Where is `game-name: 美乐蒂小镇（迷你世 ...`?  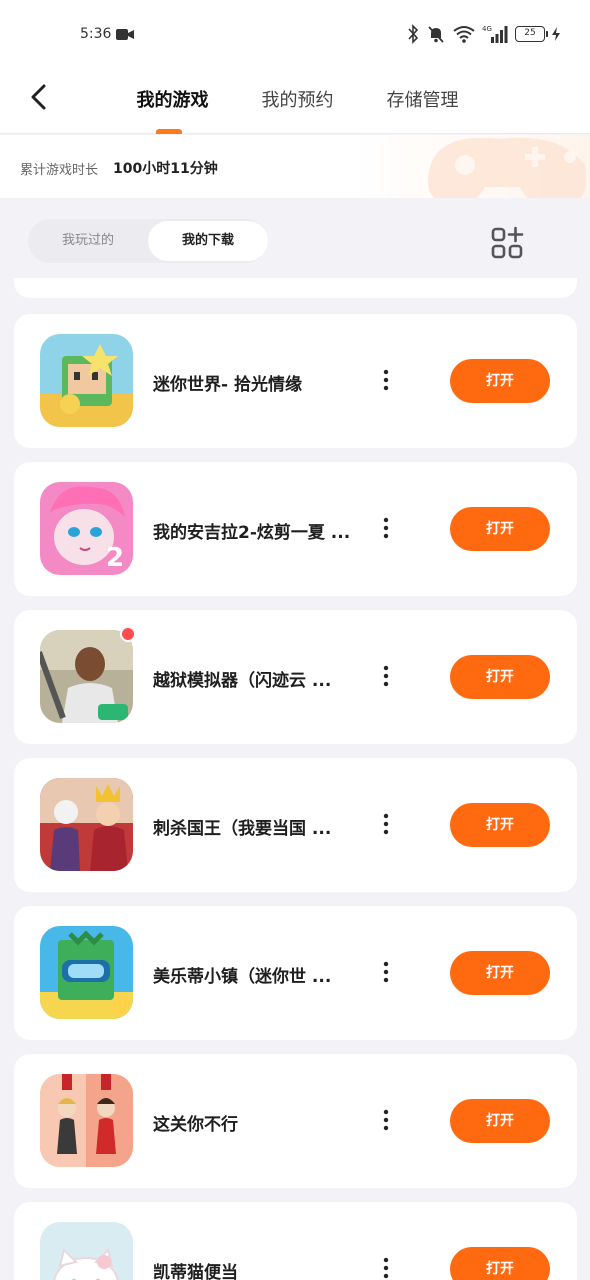
game-name: 美乐蒂小镇（迷你世 ... is located at coordinates (242, 977).